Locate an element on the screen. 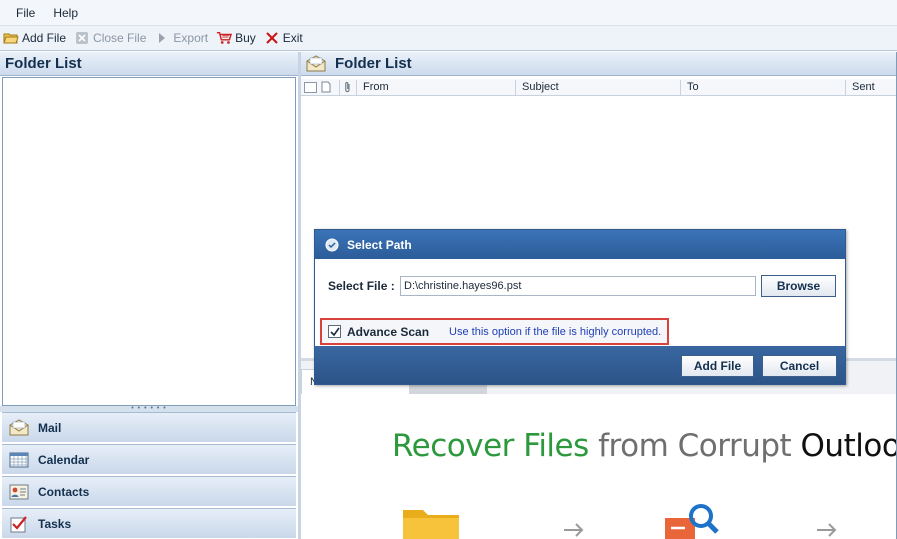 The image size is (897, 539). column-from: From is located at coordinates (436, 87).